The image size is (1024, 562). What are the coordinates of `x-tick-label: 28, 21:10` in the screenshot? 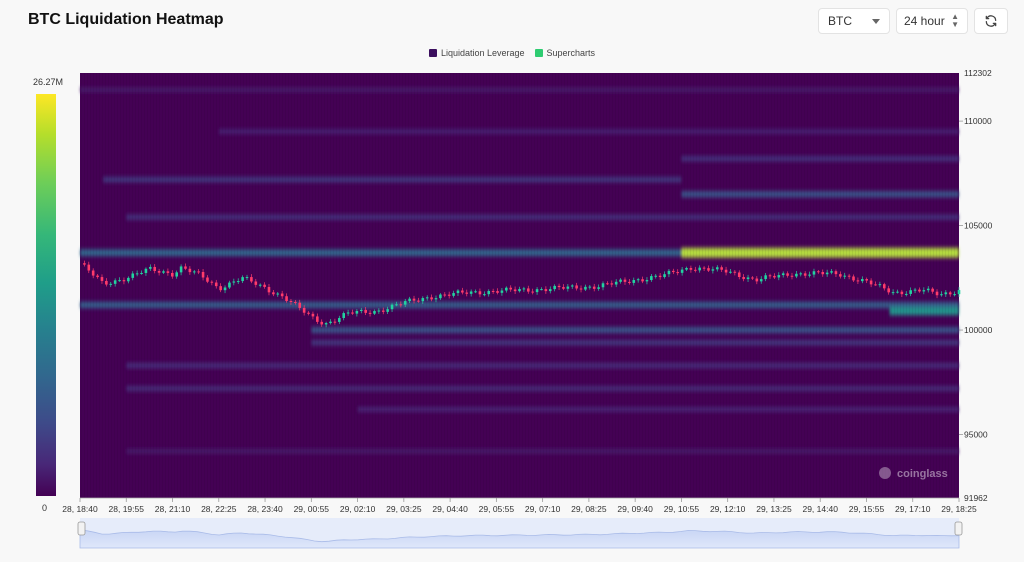 It's located at (173, 509).